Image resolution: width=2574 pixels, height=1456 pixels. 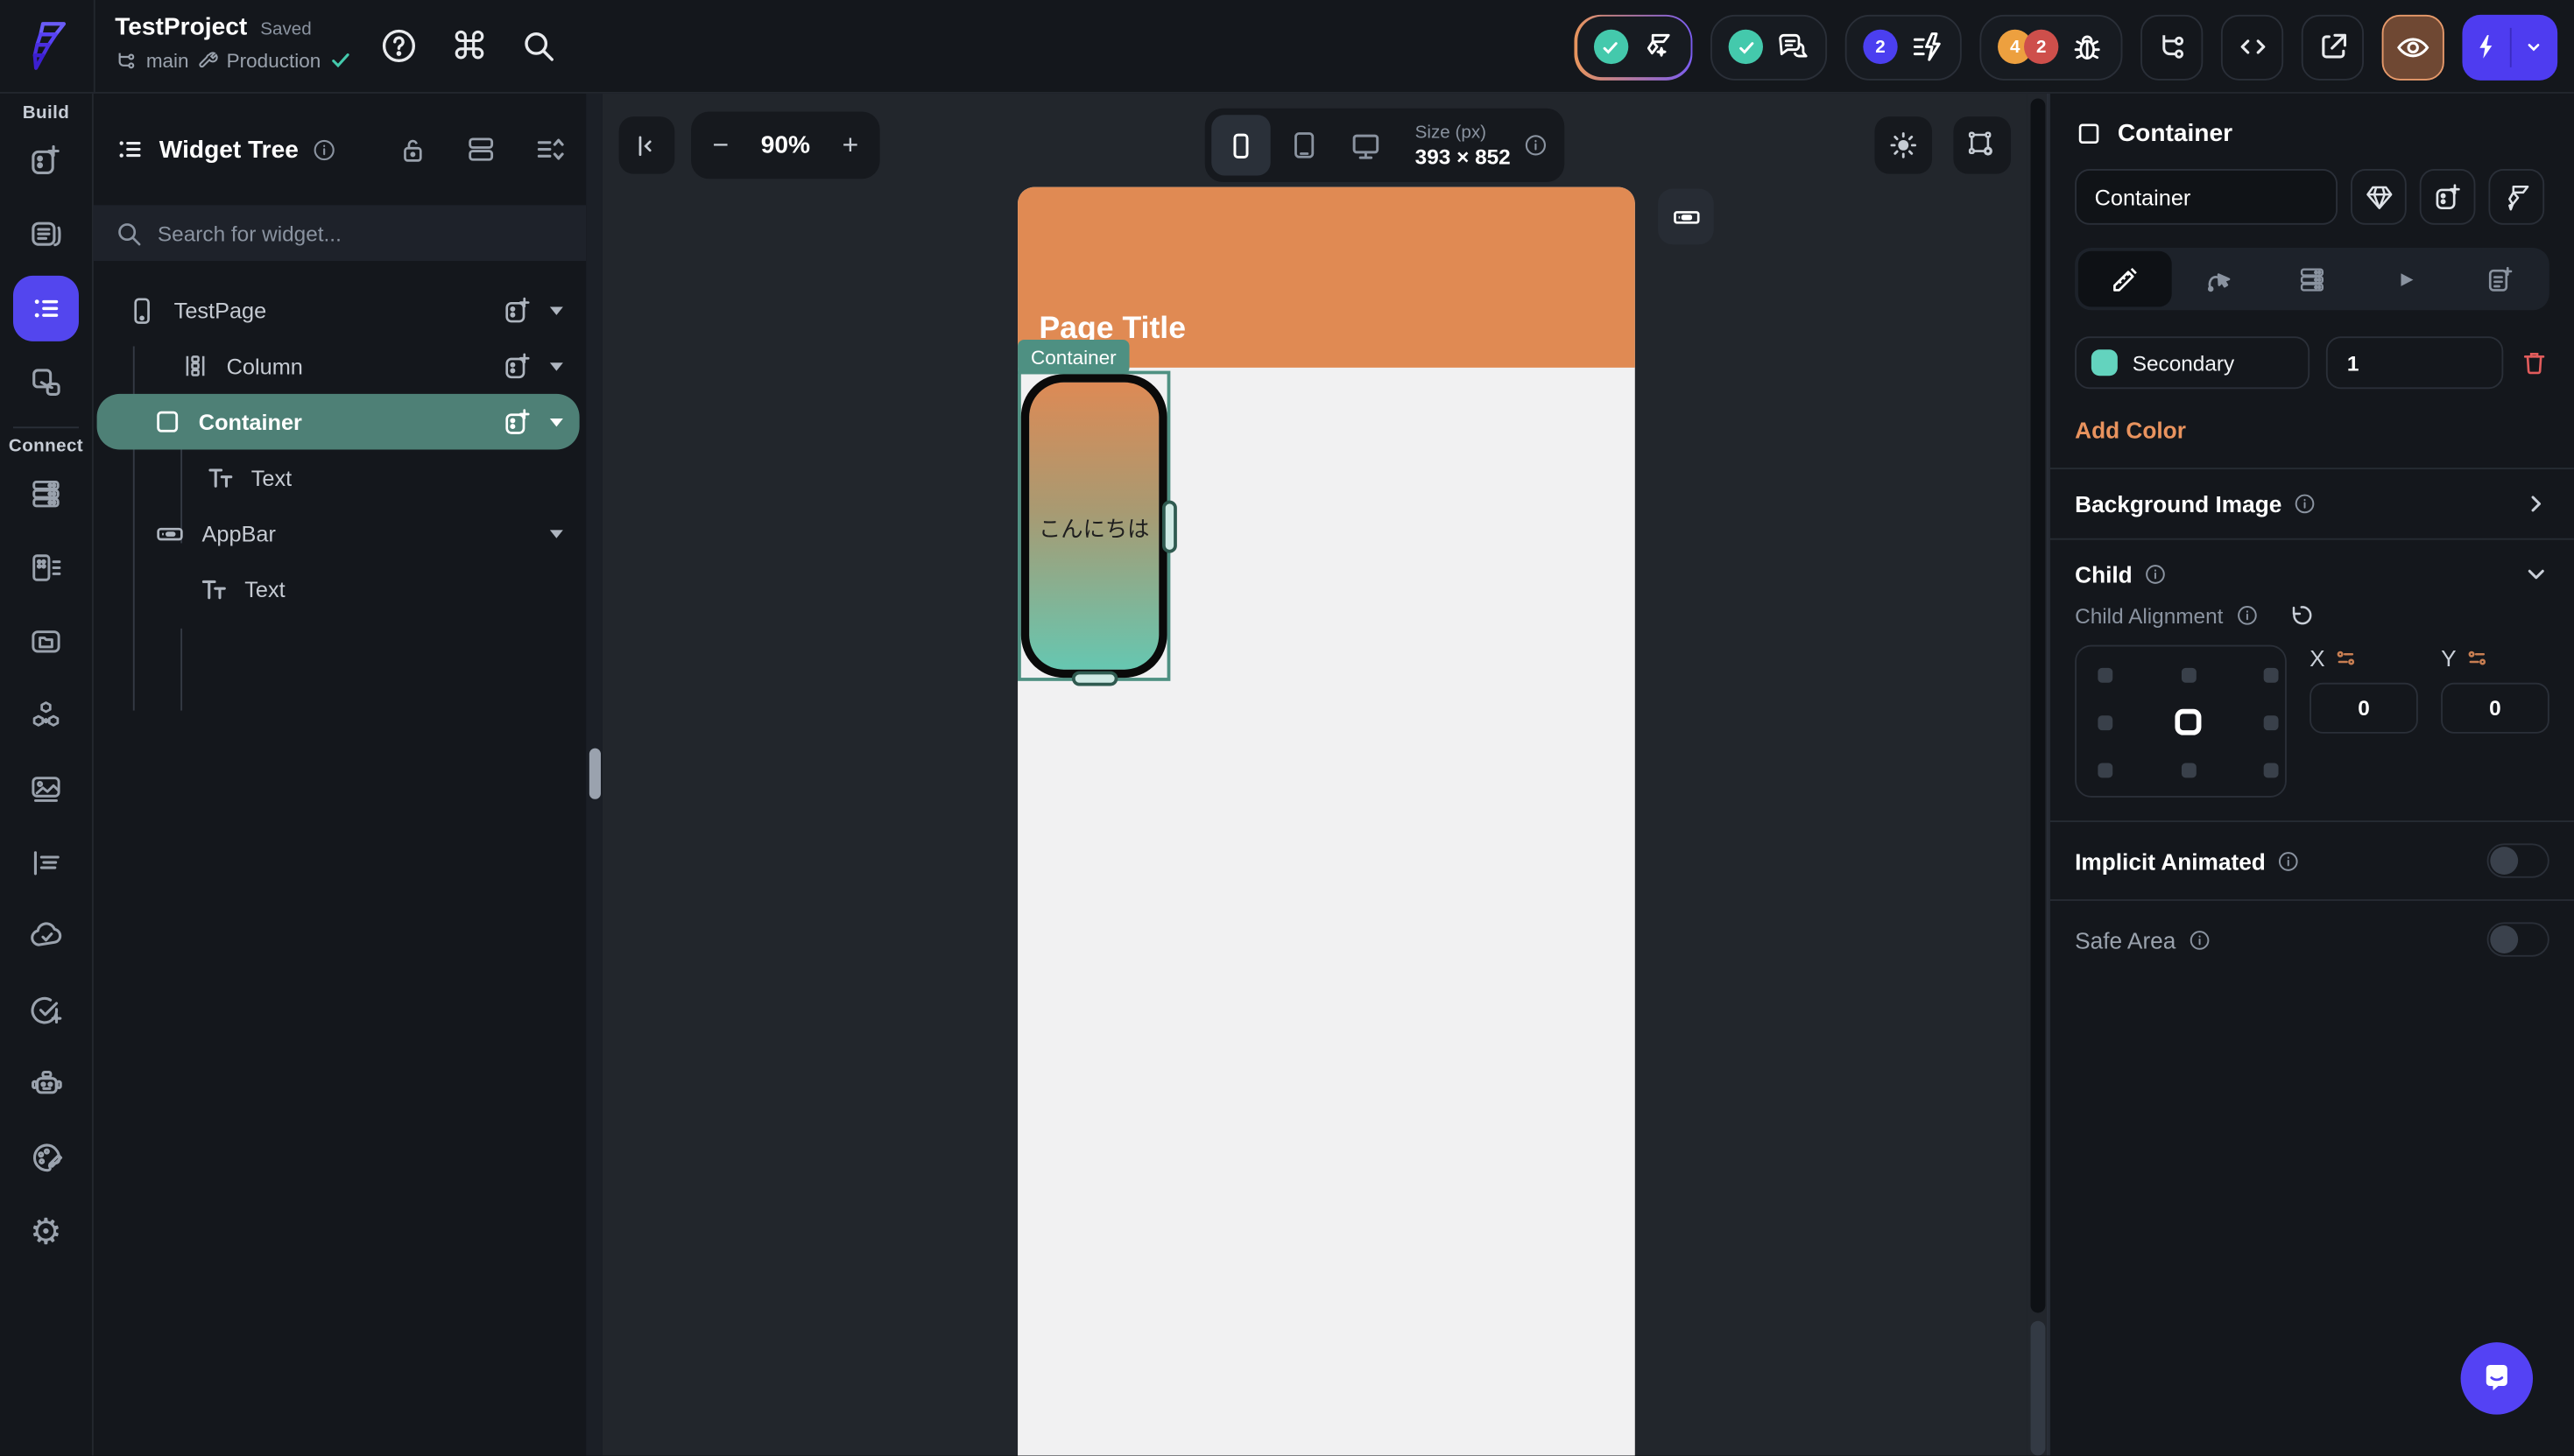 What do you see at coordinates (2510, 46) in the screenshot?
I see `run-button` at bounding box center [2510, 46].